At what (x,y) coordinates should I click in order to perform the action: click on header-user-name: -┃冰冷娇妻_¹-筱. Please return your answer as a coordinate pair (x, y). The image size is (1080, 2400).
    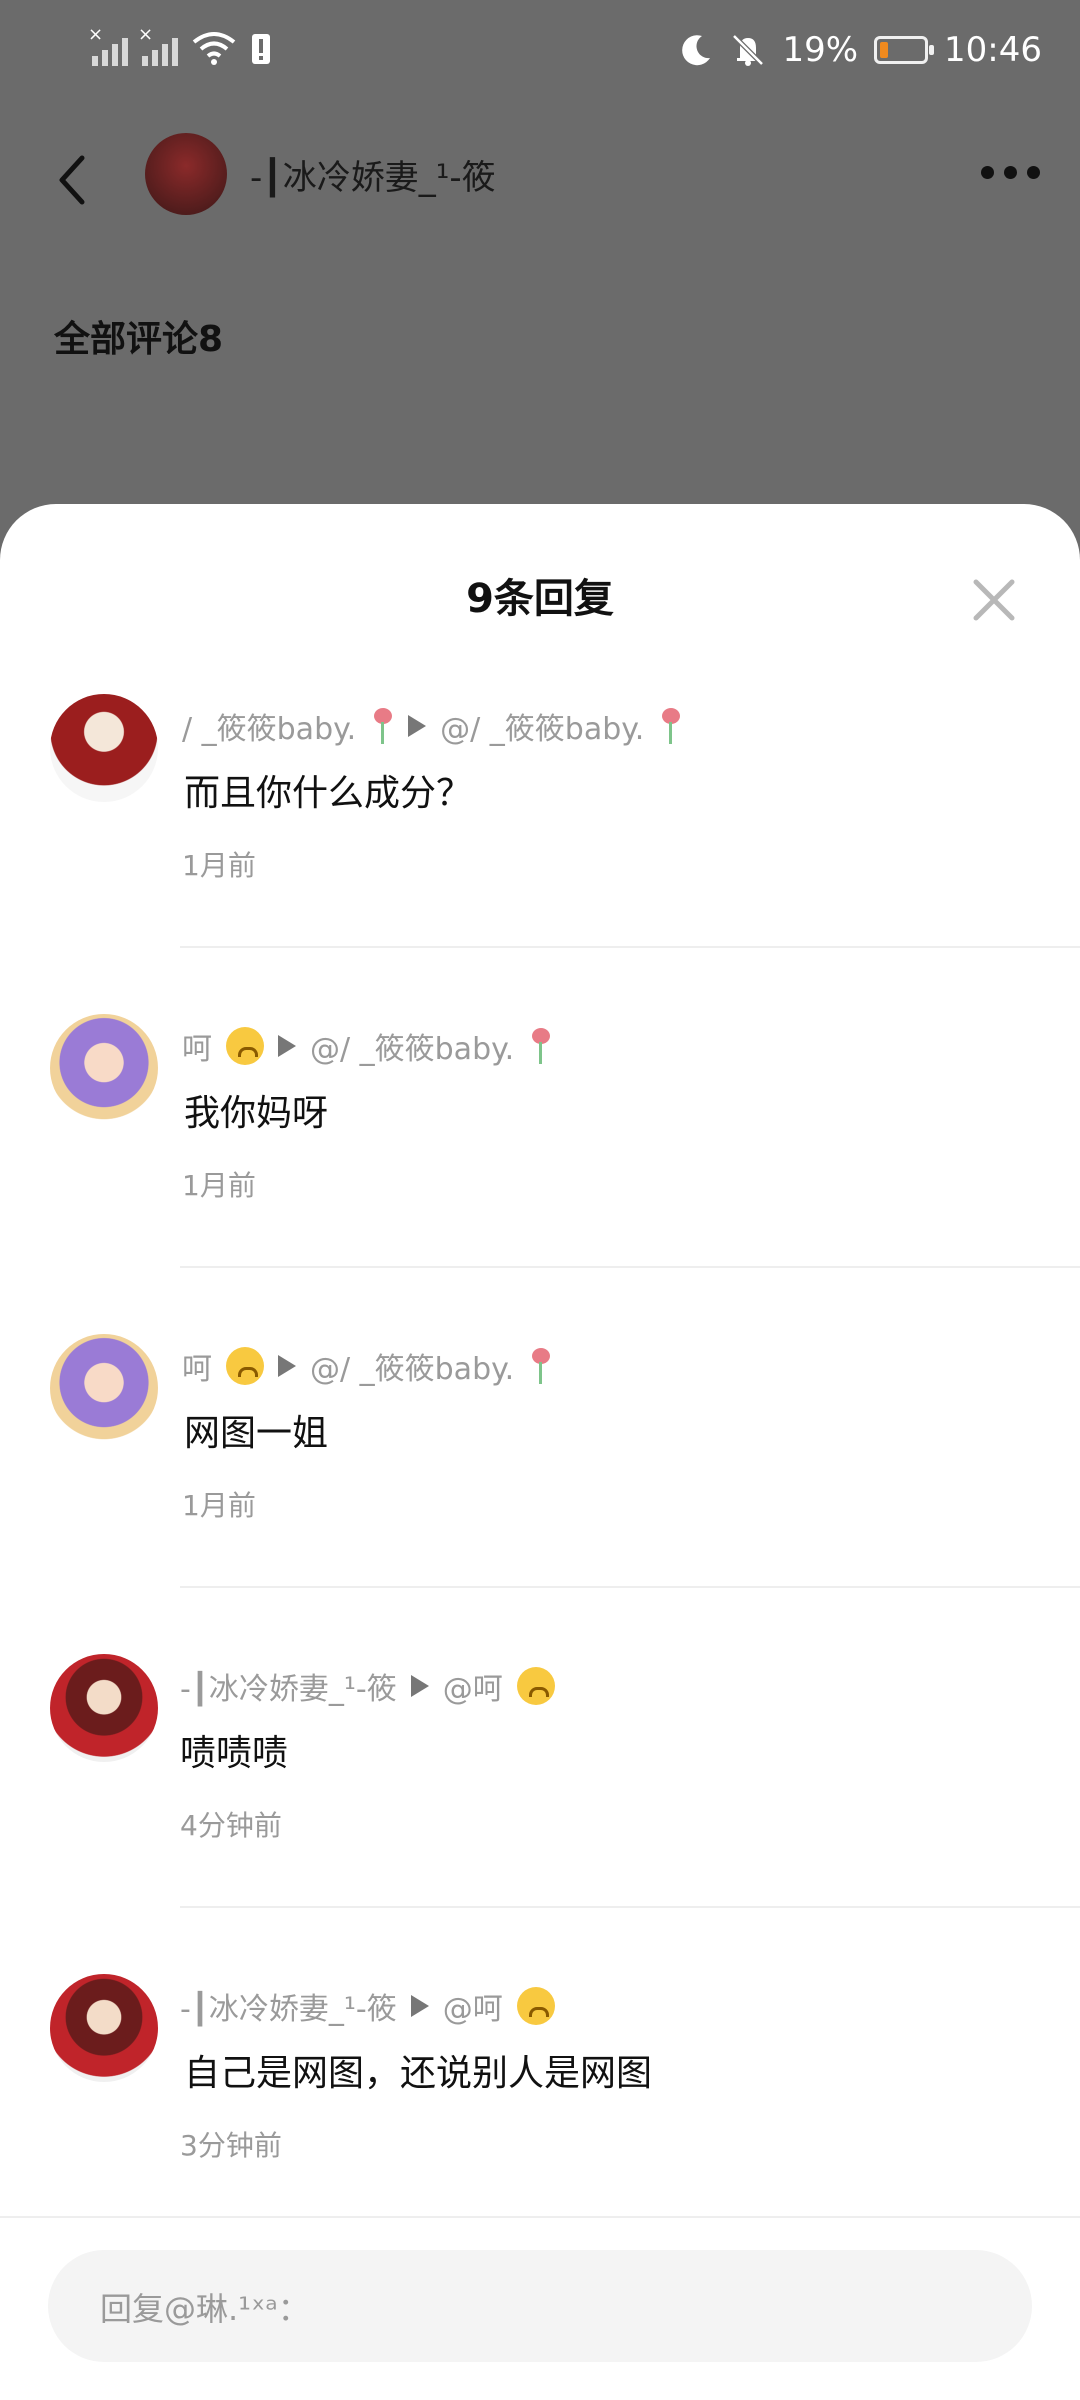
    Looking at the image, I should click on (373, 174).